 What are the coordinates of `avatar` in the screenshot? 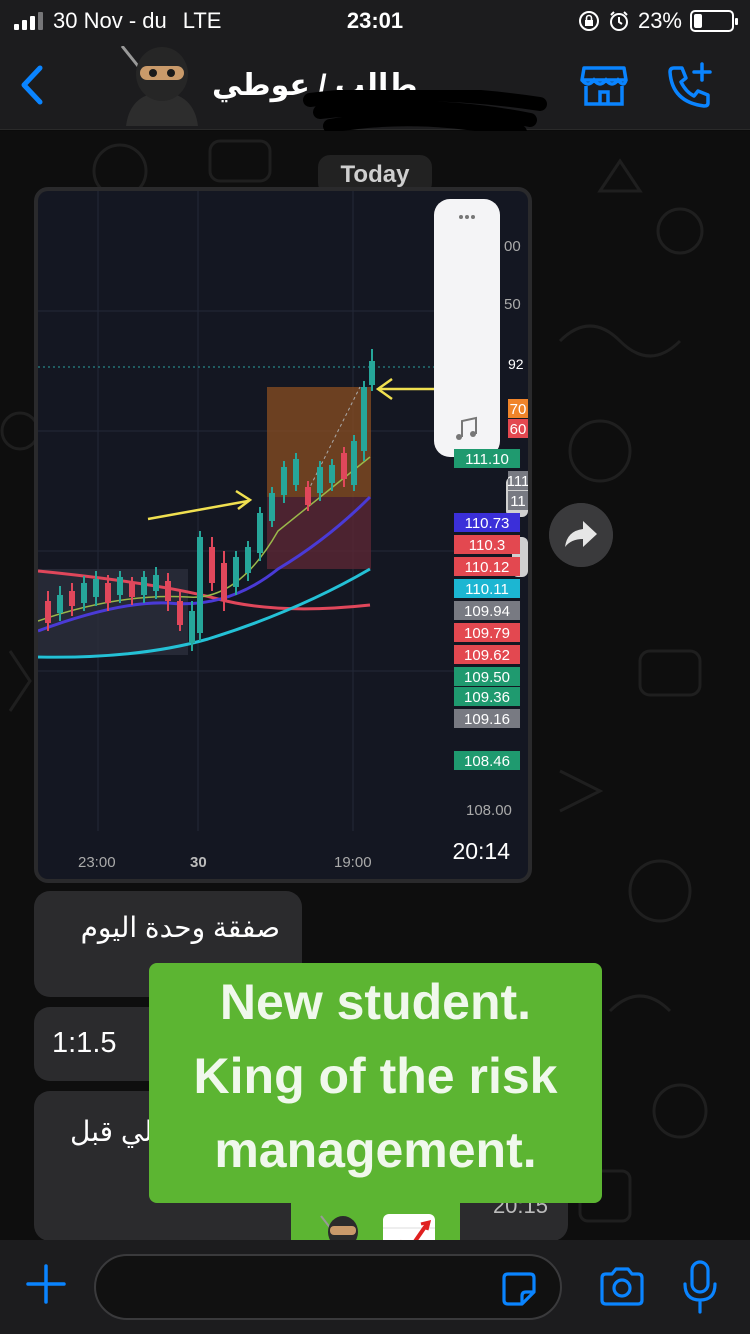 It's located at (162, 86).